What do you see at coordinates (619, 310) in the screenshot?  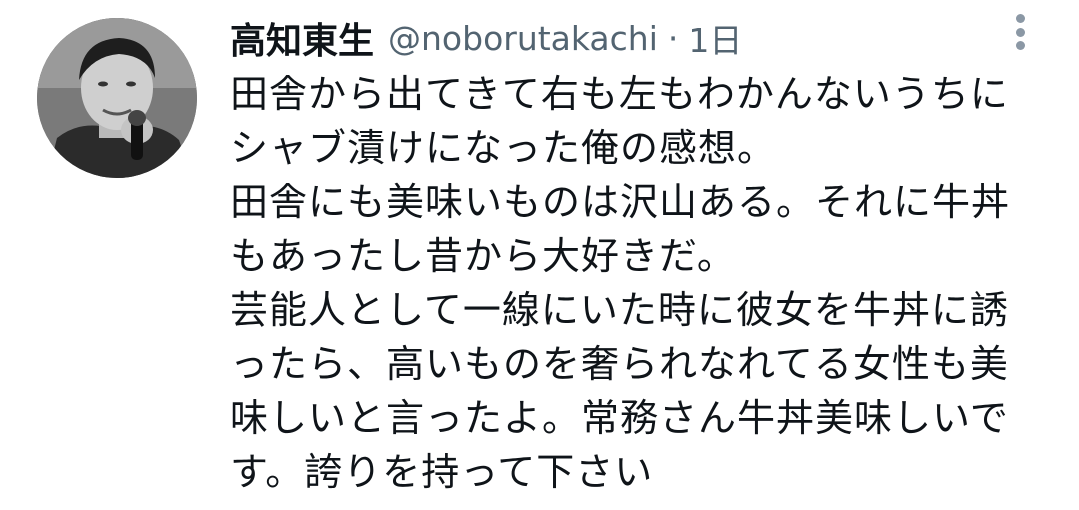 I see `tweet-text-line: 芸能人として一線にいた時に彼女を牛丼に誘` at bounding box center [619, 310].